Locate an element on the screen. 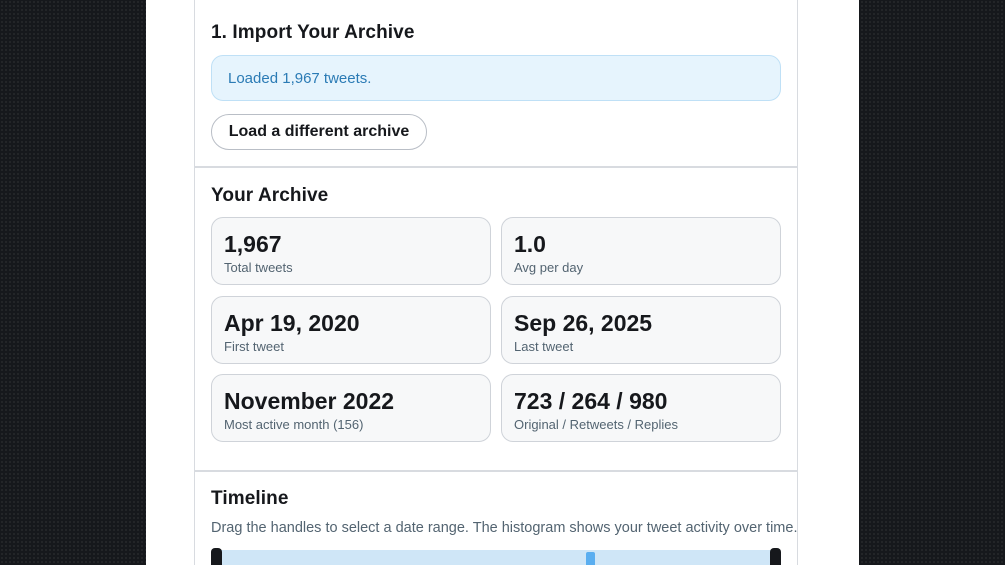 Image resolution: width=1005 pixels, height=565 pixels. histogram-bar is located at coordinates (590, 558).